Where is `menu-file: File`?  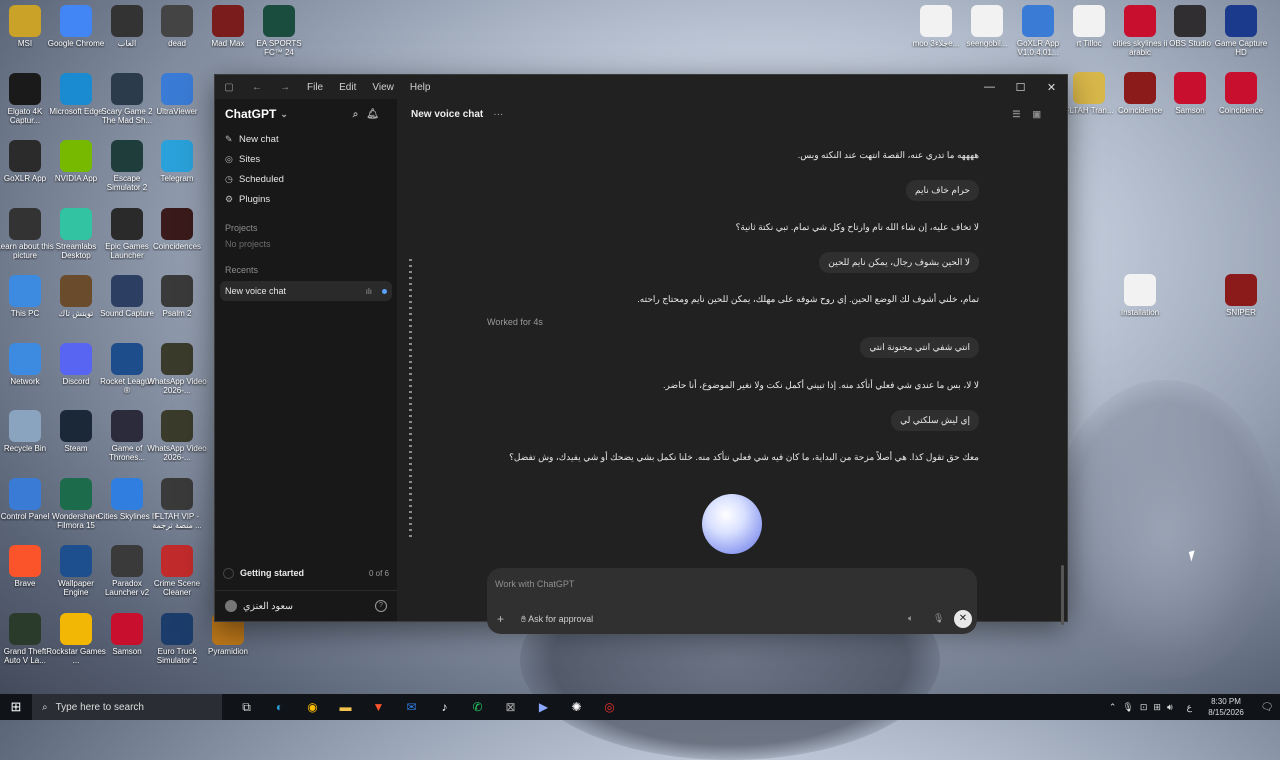 menu-file: File is located at coordinates (315, 87).